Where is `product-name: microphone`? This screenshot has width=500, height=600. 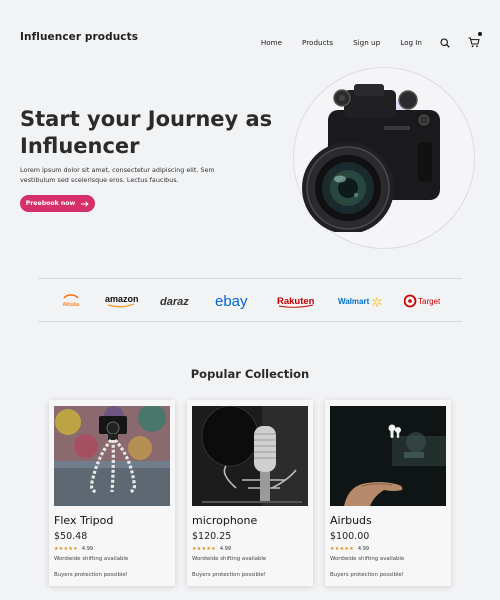
product-name: microphone is located at coordinates (224, 520).